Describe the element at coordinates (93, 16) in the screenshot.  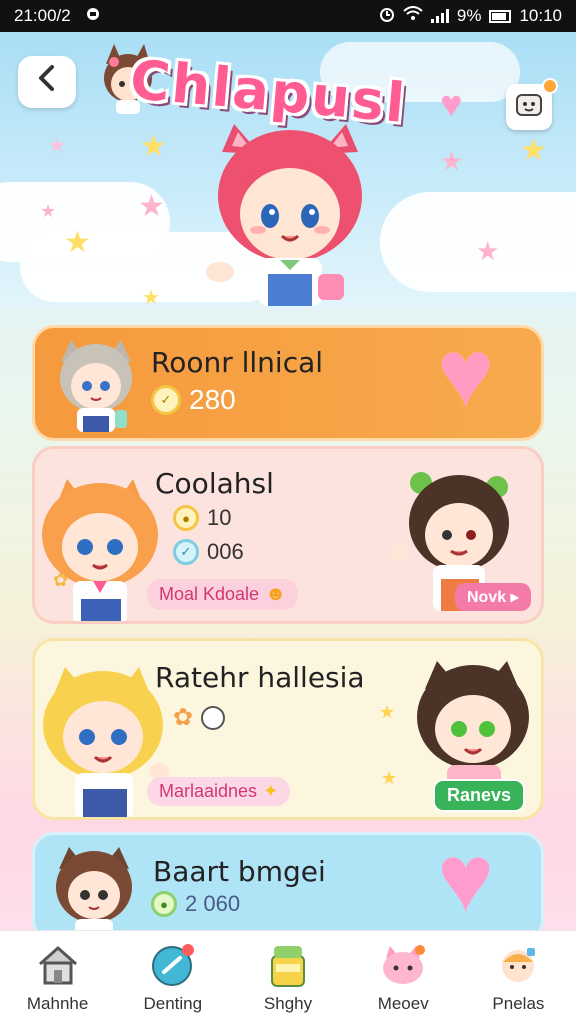
I see `notification-icon` at that location.